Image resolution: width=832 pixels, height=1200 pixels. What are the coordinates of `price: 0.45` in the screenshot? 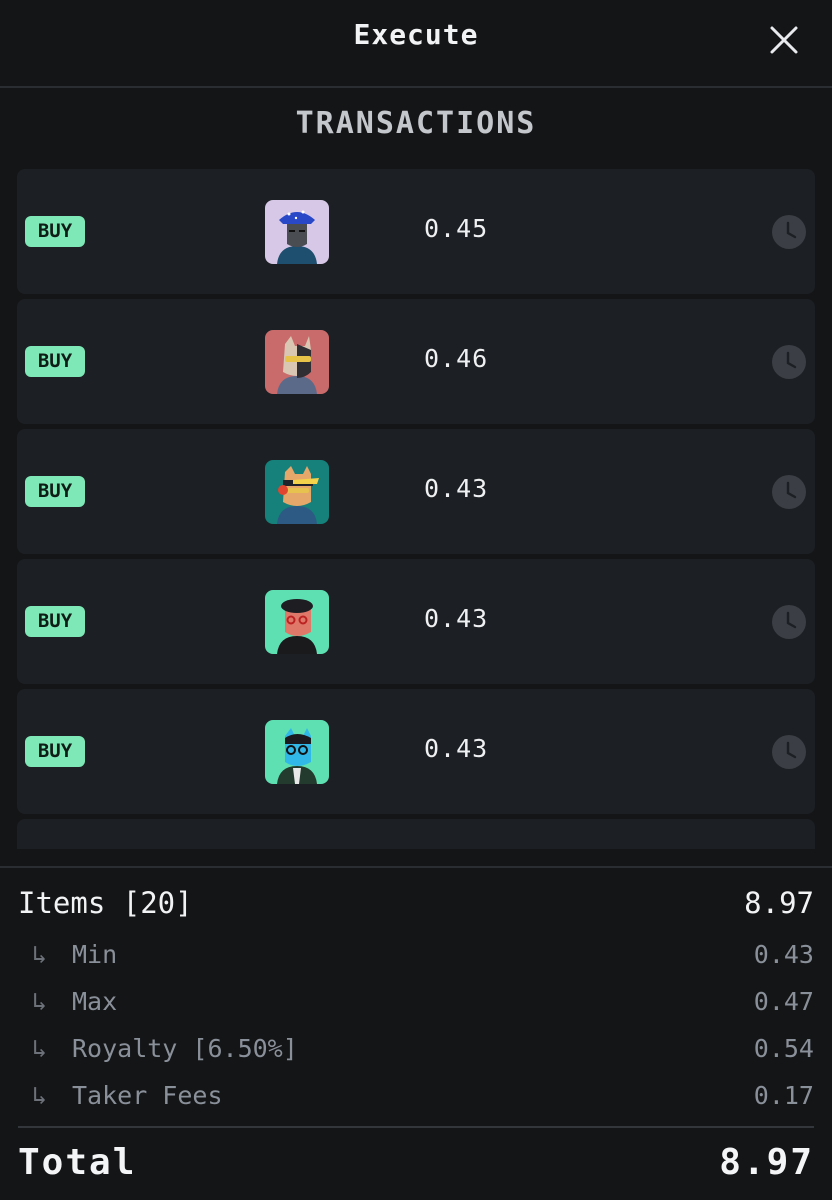 It's located at (456, 228).